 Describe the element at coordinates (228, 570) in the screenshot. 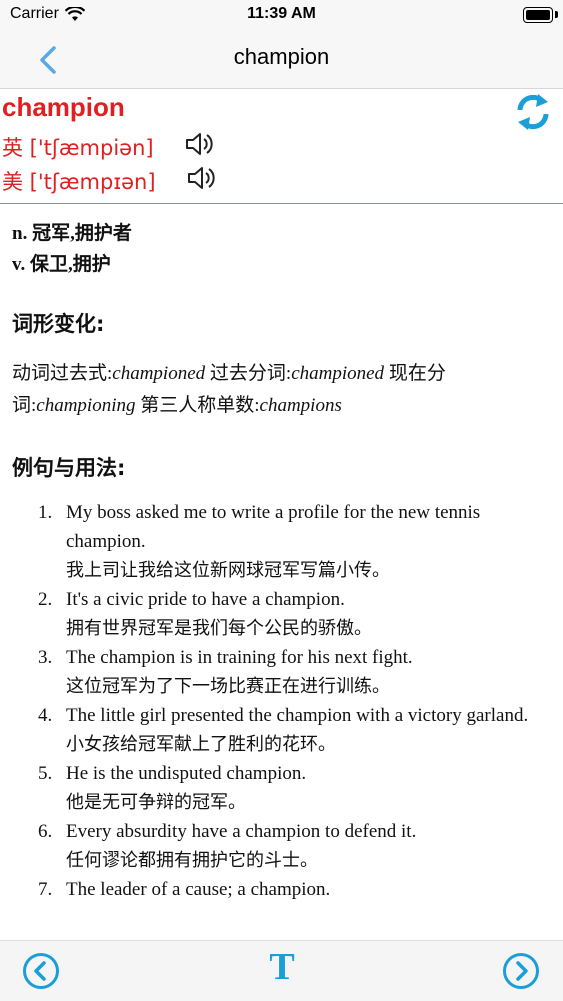

I see `example-chinese: 我上司让我给这位新网球冠军写篇小传。` at that location.